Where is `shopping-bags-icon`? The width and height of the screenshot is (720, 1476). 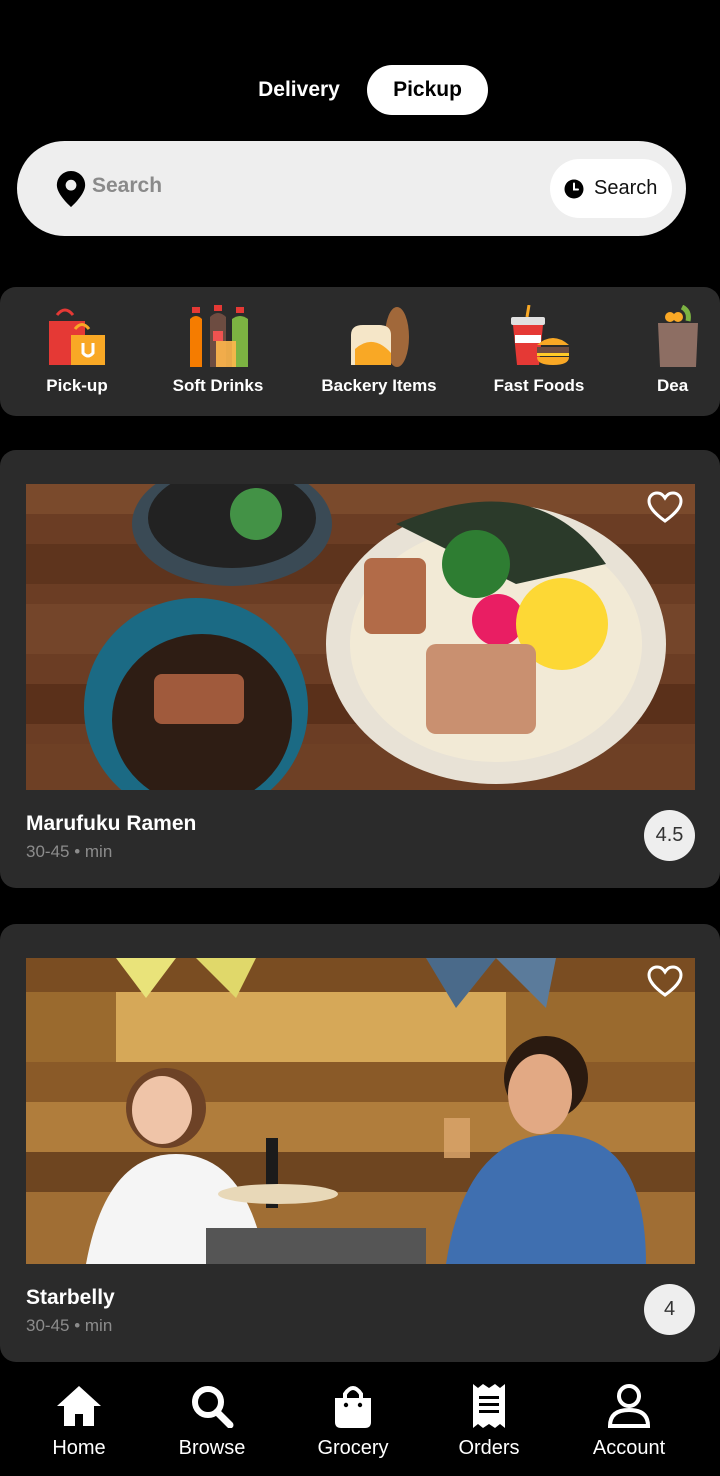 shopping-bags-icon is located at coordinates (77, 336).